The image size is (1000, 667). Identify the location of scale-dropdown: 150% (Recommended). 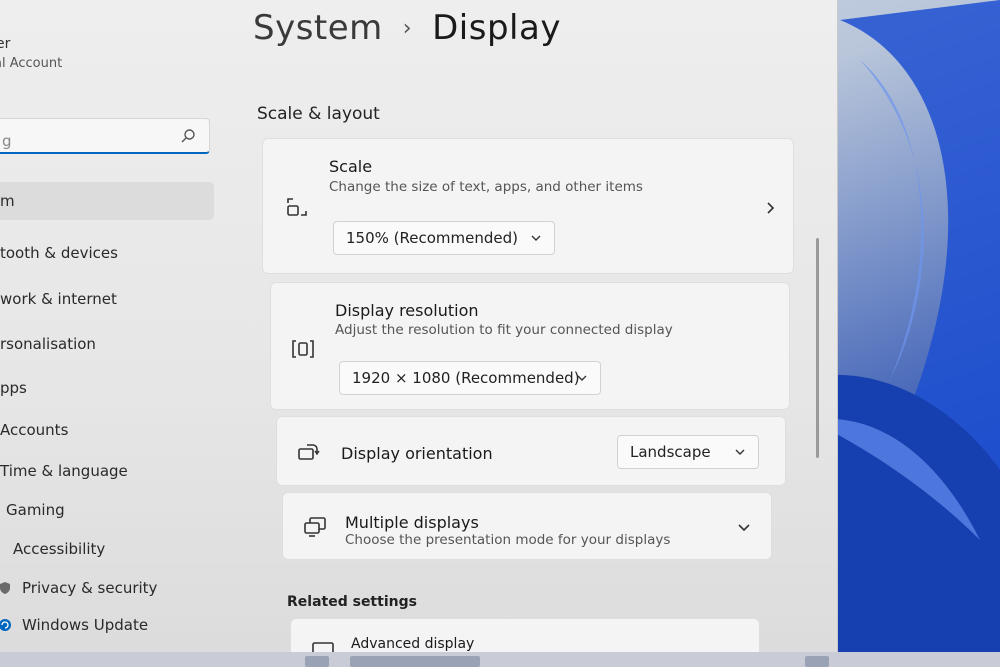
(444, 238).